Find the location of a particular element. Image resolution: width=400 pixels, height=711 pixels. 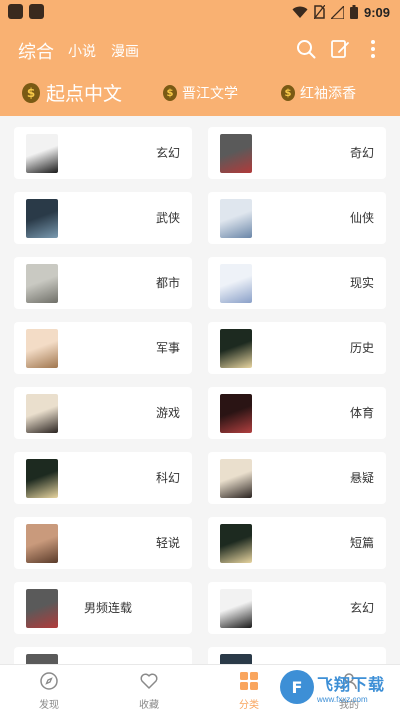

category-card: 短篇 is located at coordinates (297, 543).